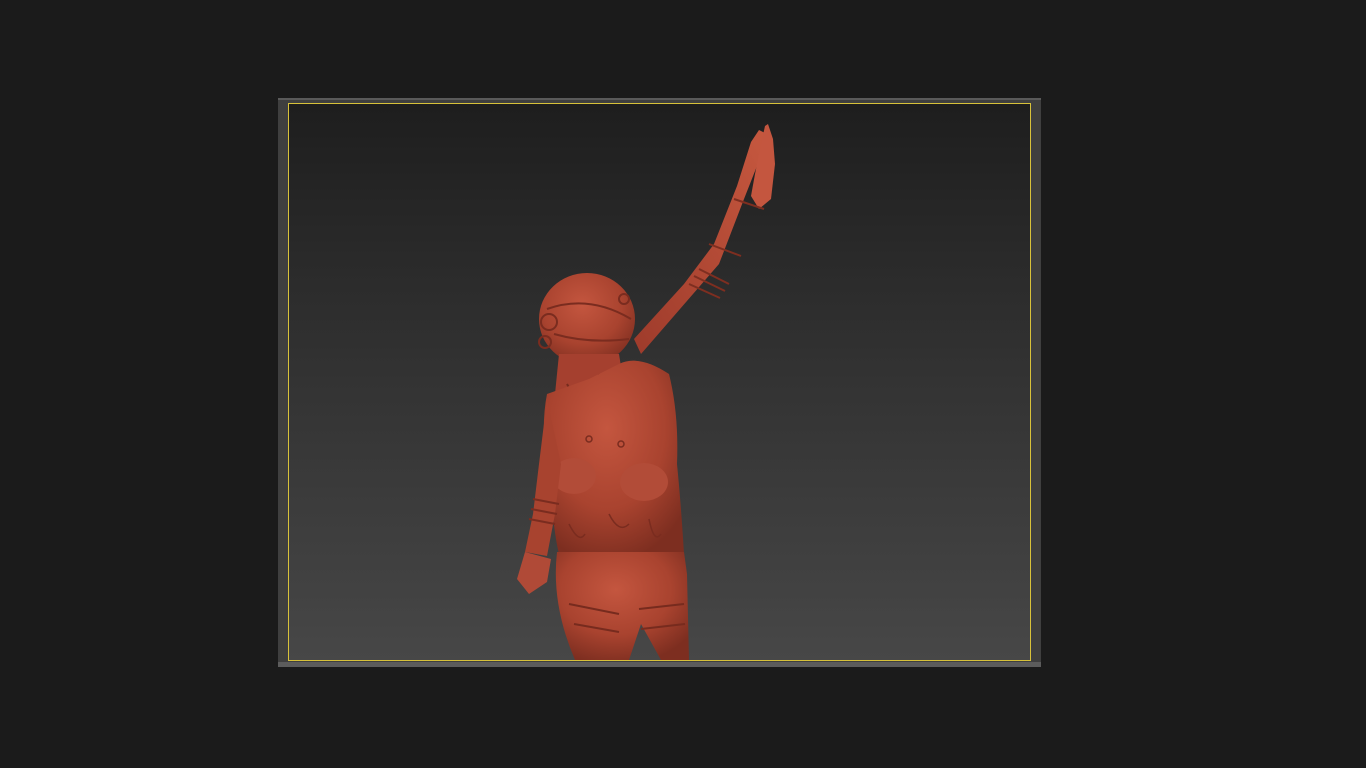  What do you see at coordinates (534, 573) in the screenshot?
I see `lower-hand` at bounding box center [534, 573].